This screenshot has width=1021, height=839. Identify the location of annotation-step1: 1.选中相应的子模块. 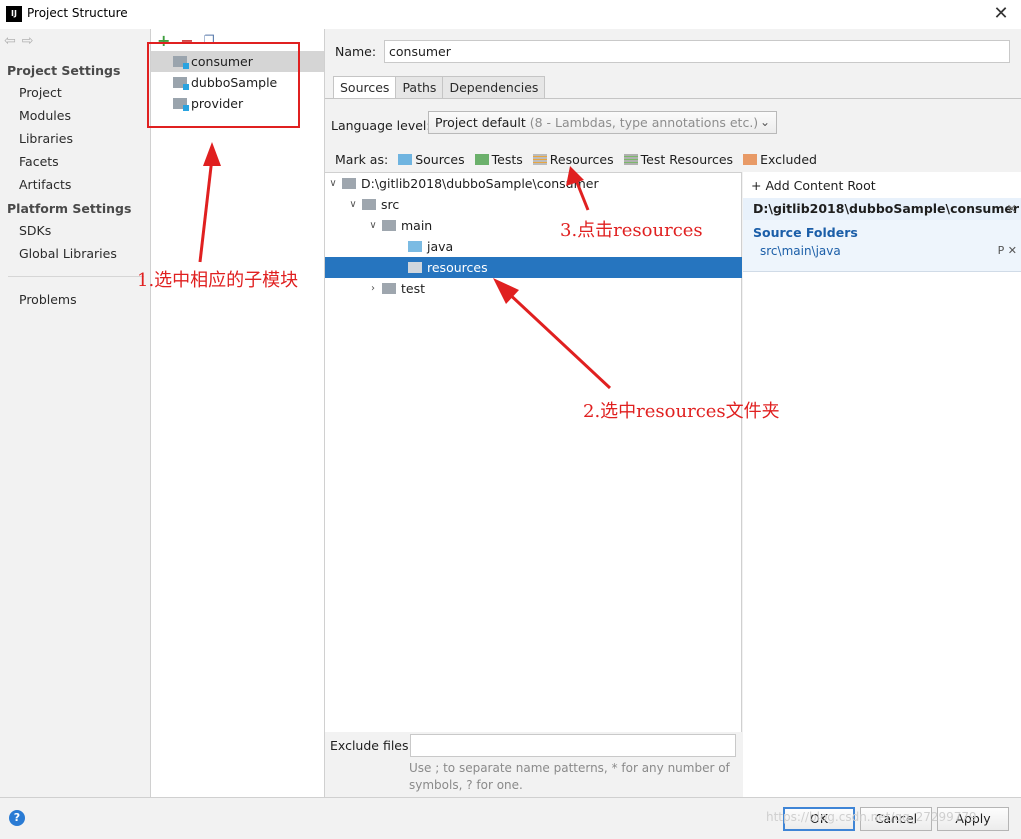
(218, 280).